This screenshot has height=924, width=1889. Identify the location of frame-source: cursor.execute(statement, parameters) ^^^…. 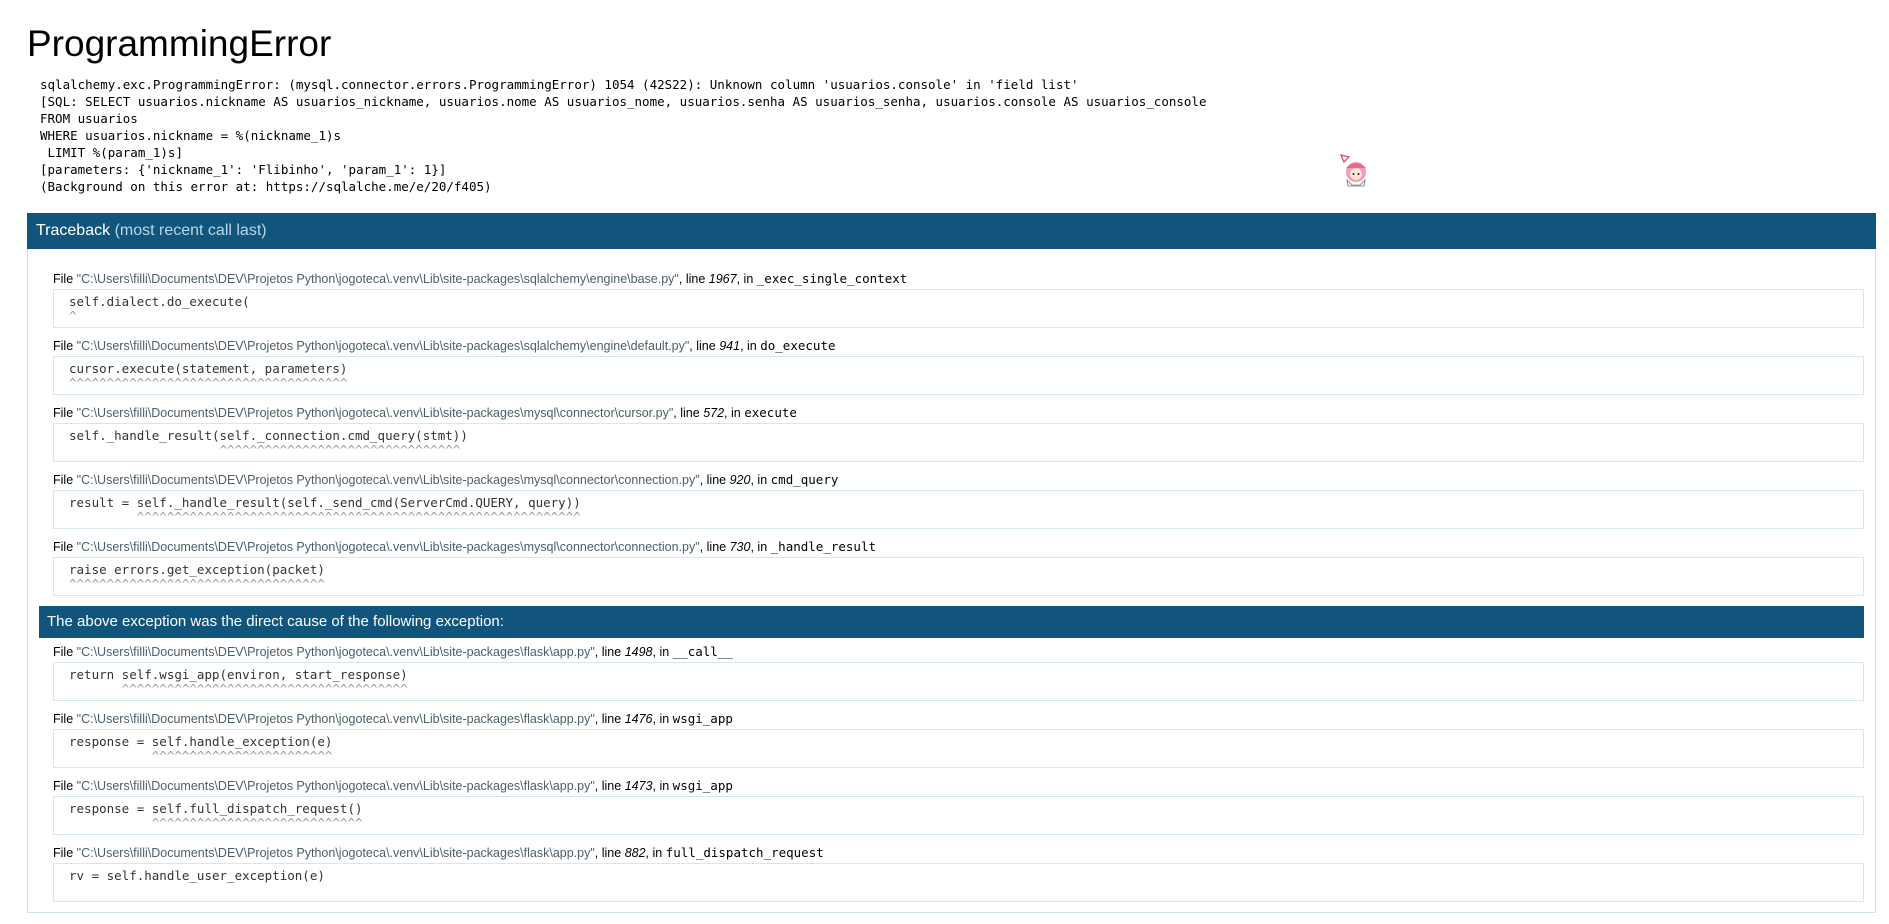
(958, 375).